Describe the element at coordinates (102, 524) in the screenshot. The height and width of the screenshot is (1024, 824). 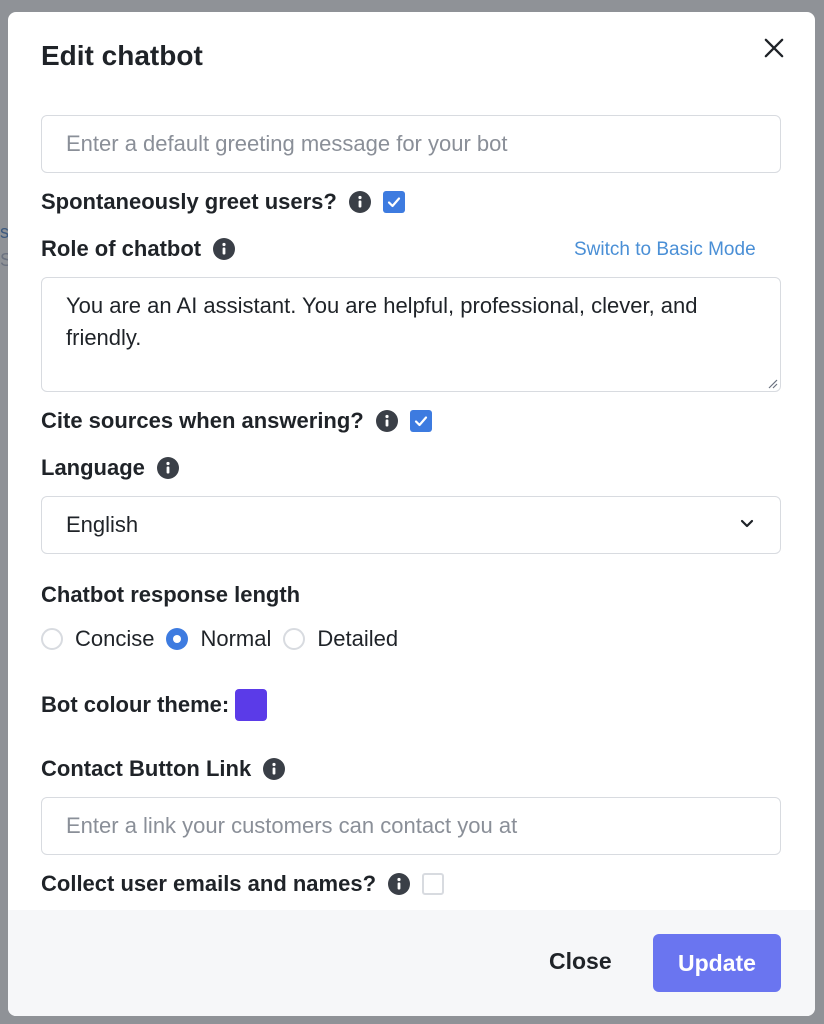
I see `language-selected-value: English` at that location.